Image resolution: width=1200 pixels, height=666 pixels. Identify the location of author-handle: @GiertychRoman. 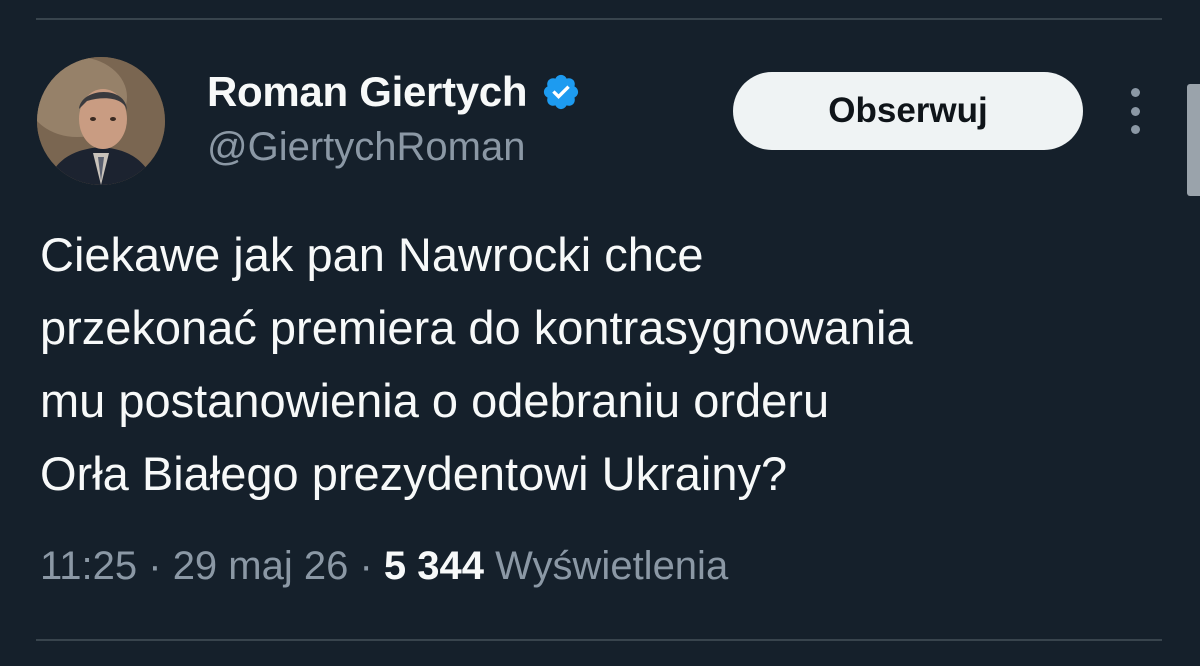
(366, 147).